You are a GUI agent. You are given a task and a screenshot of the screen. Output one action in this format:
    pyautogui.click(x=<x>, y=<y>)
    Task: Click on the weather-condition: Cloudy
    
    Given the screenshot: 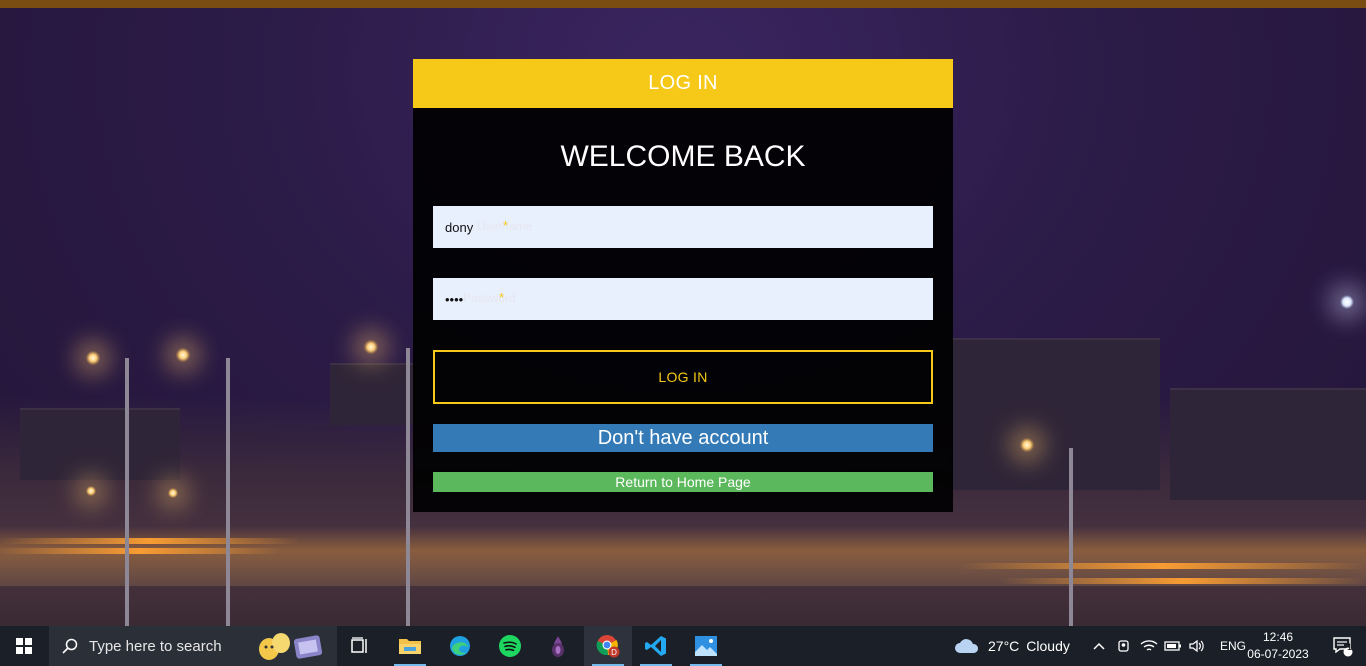 What is the action you would take?
    pyautogui.click(x=1048, y=646)
    